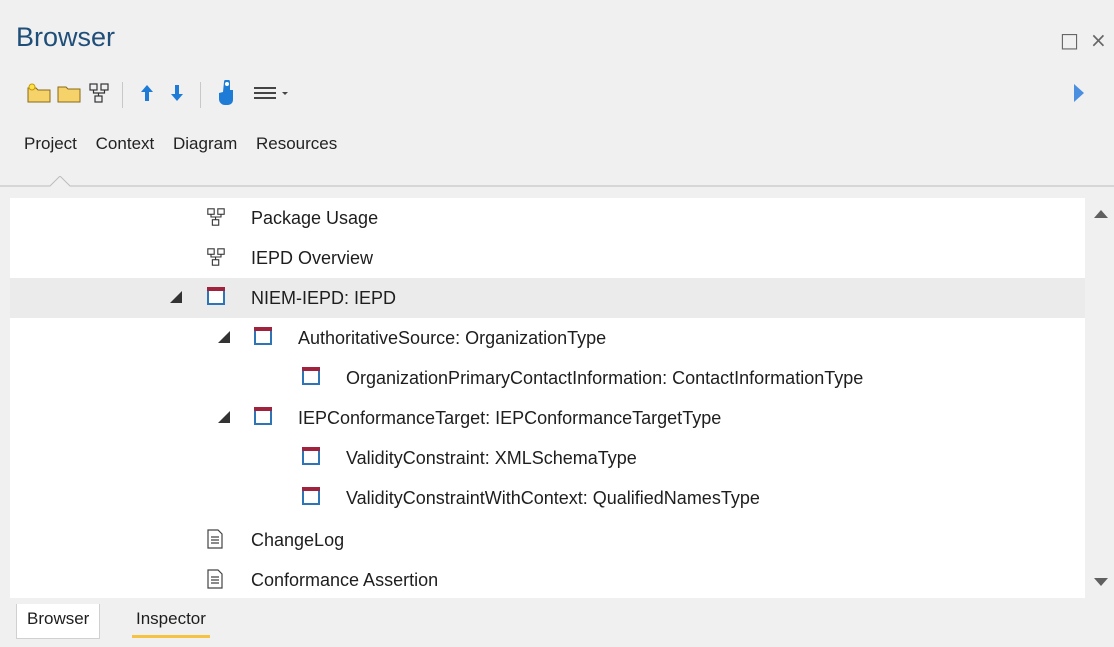 Image resolution: width=1114 pixels, height=647 pixels. Describe the element at coordinates (345, 580) in the screenshot. I see `tree-item-label: Conformance Assertion` at that location.